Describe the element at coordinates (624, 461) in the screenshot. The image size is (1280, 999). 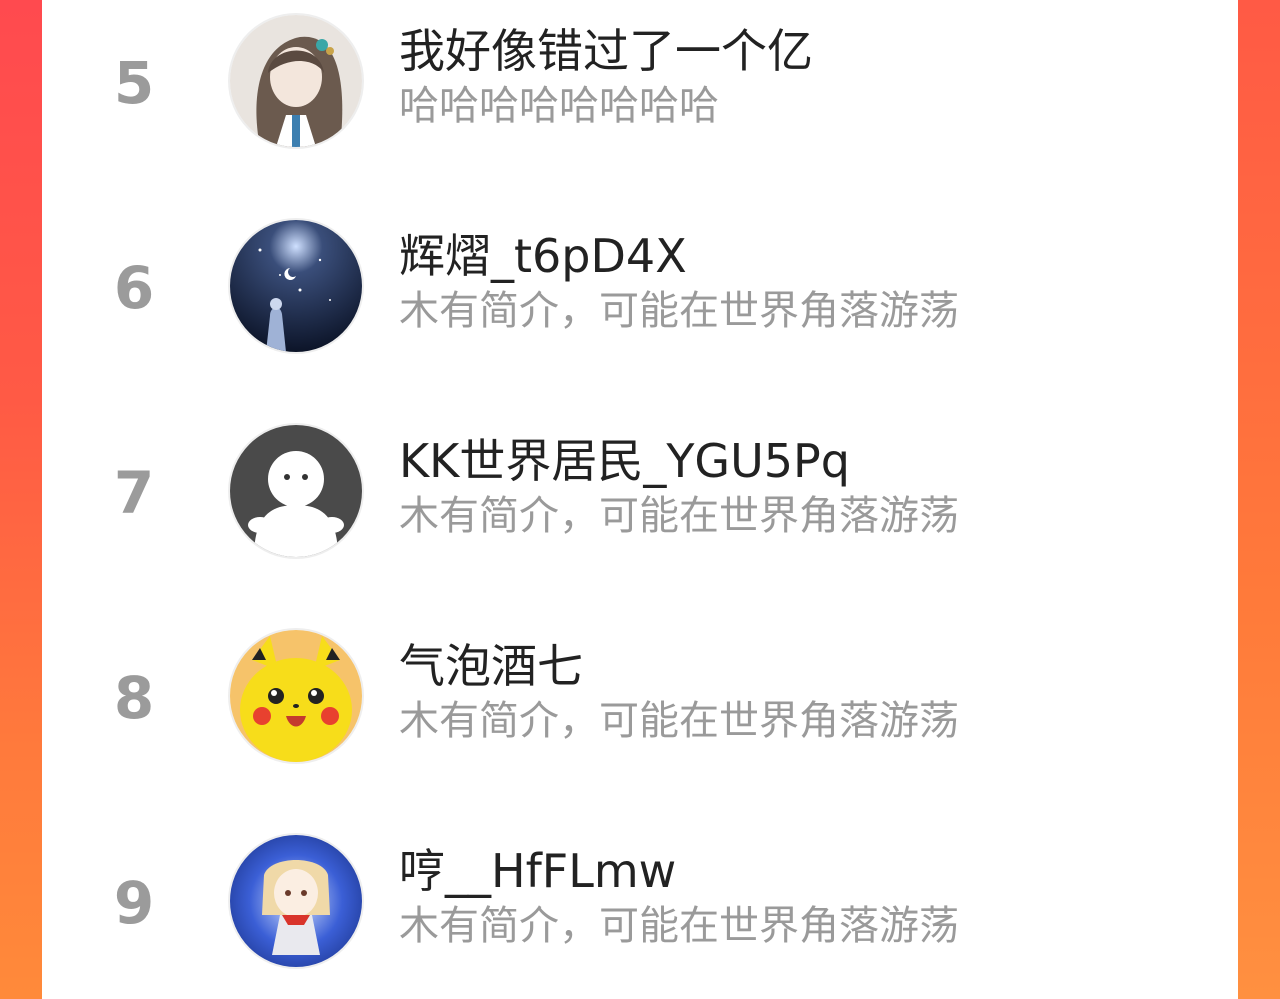
I see `user-name: KK世界居民_YGU5Pq` at that location.